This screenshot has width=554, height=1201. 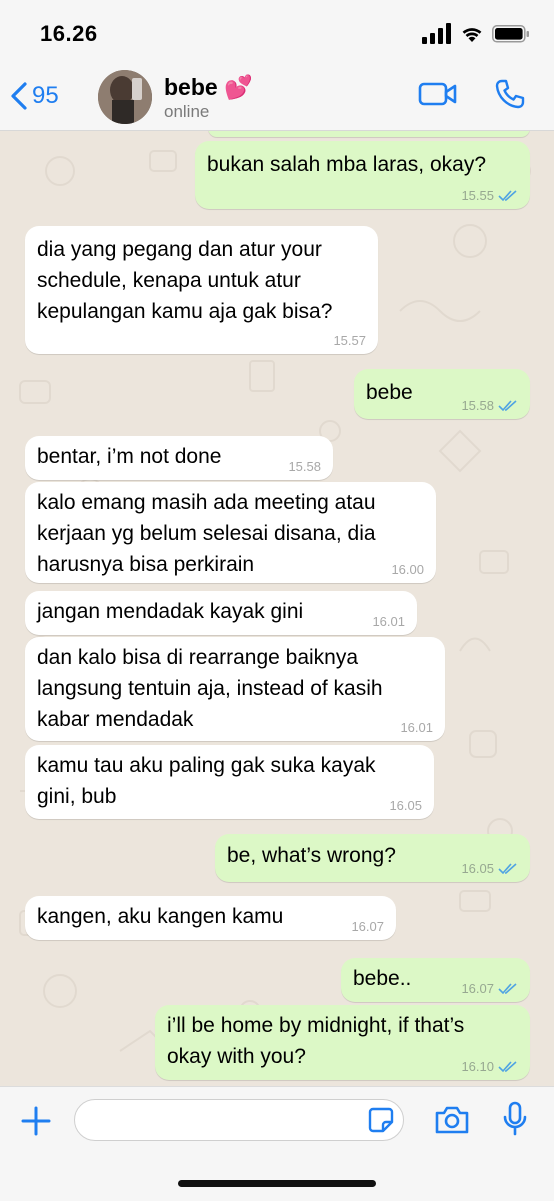 I want to click on chevron-left-icon, so click(x=19, y=96).